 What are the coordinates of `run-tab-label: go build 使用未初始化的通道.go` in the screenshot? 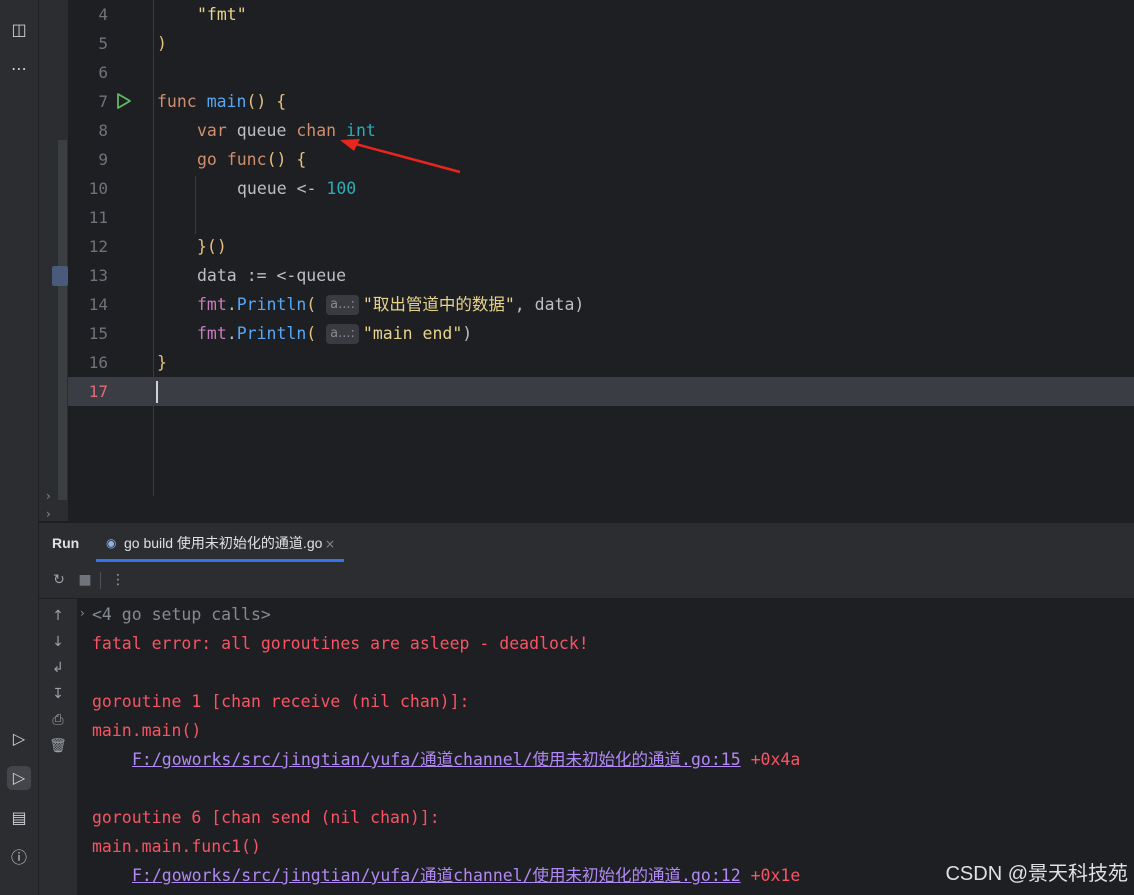 It's located at (223, 543).